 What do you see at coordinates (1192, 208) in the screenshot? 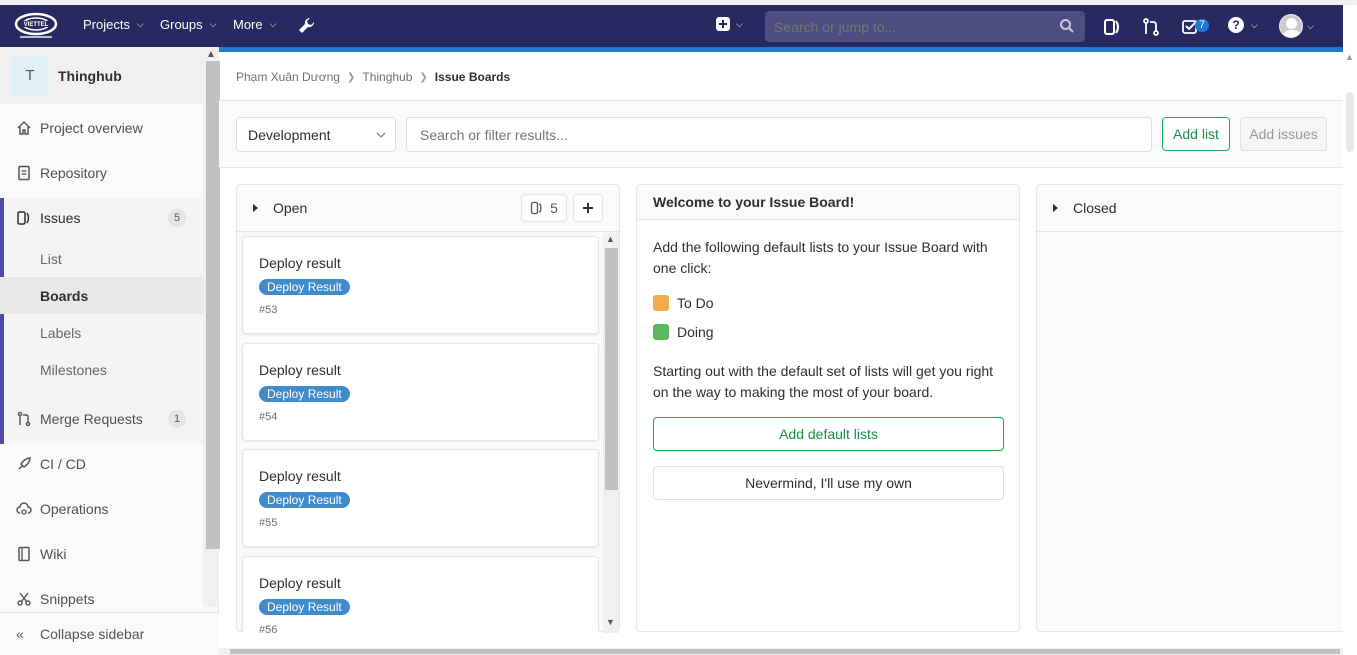
I see `list-header: Closed` at bounding box center [1192, 208].